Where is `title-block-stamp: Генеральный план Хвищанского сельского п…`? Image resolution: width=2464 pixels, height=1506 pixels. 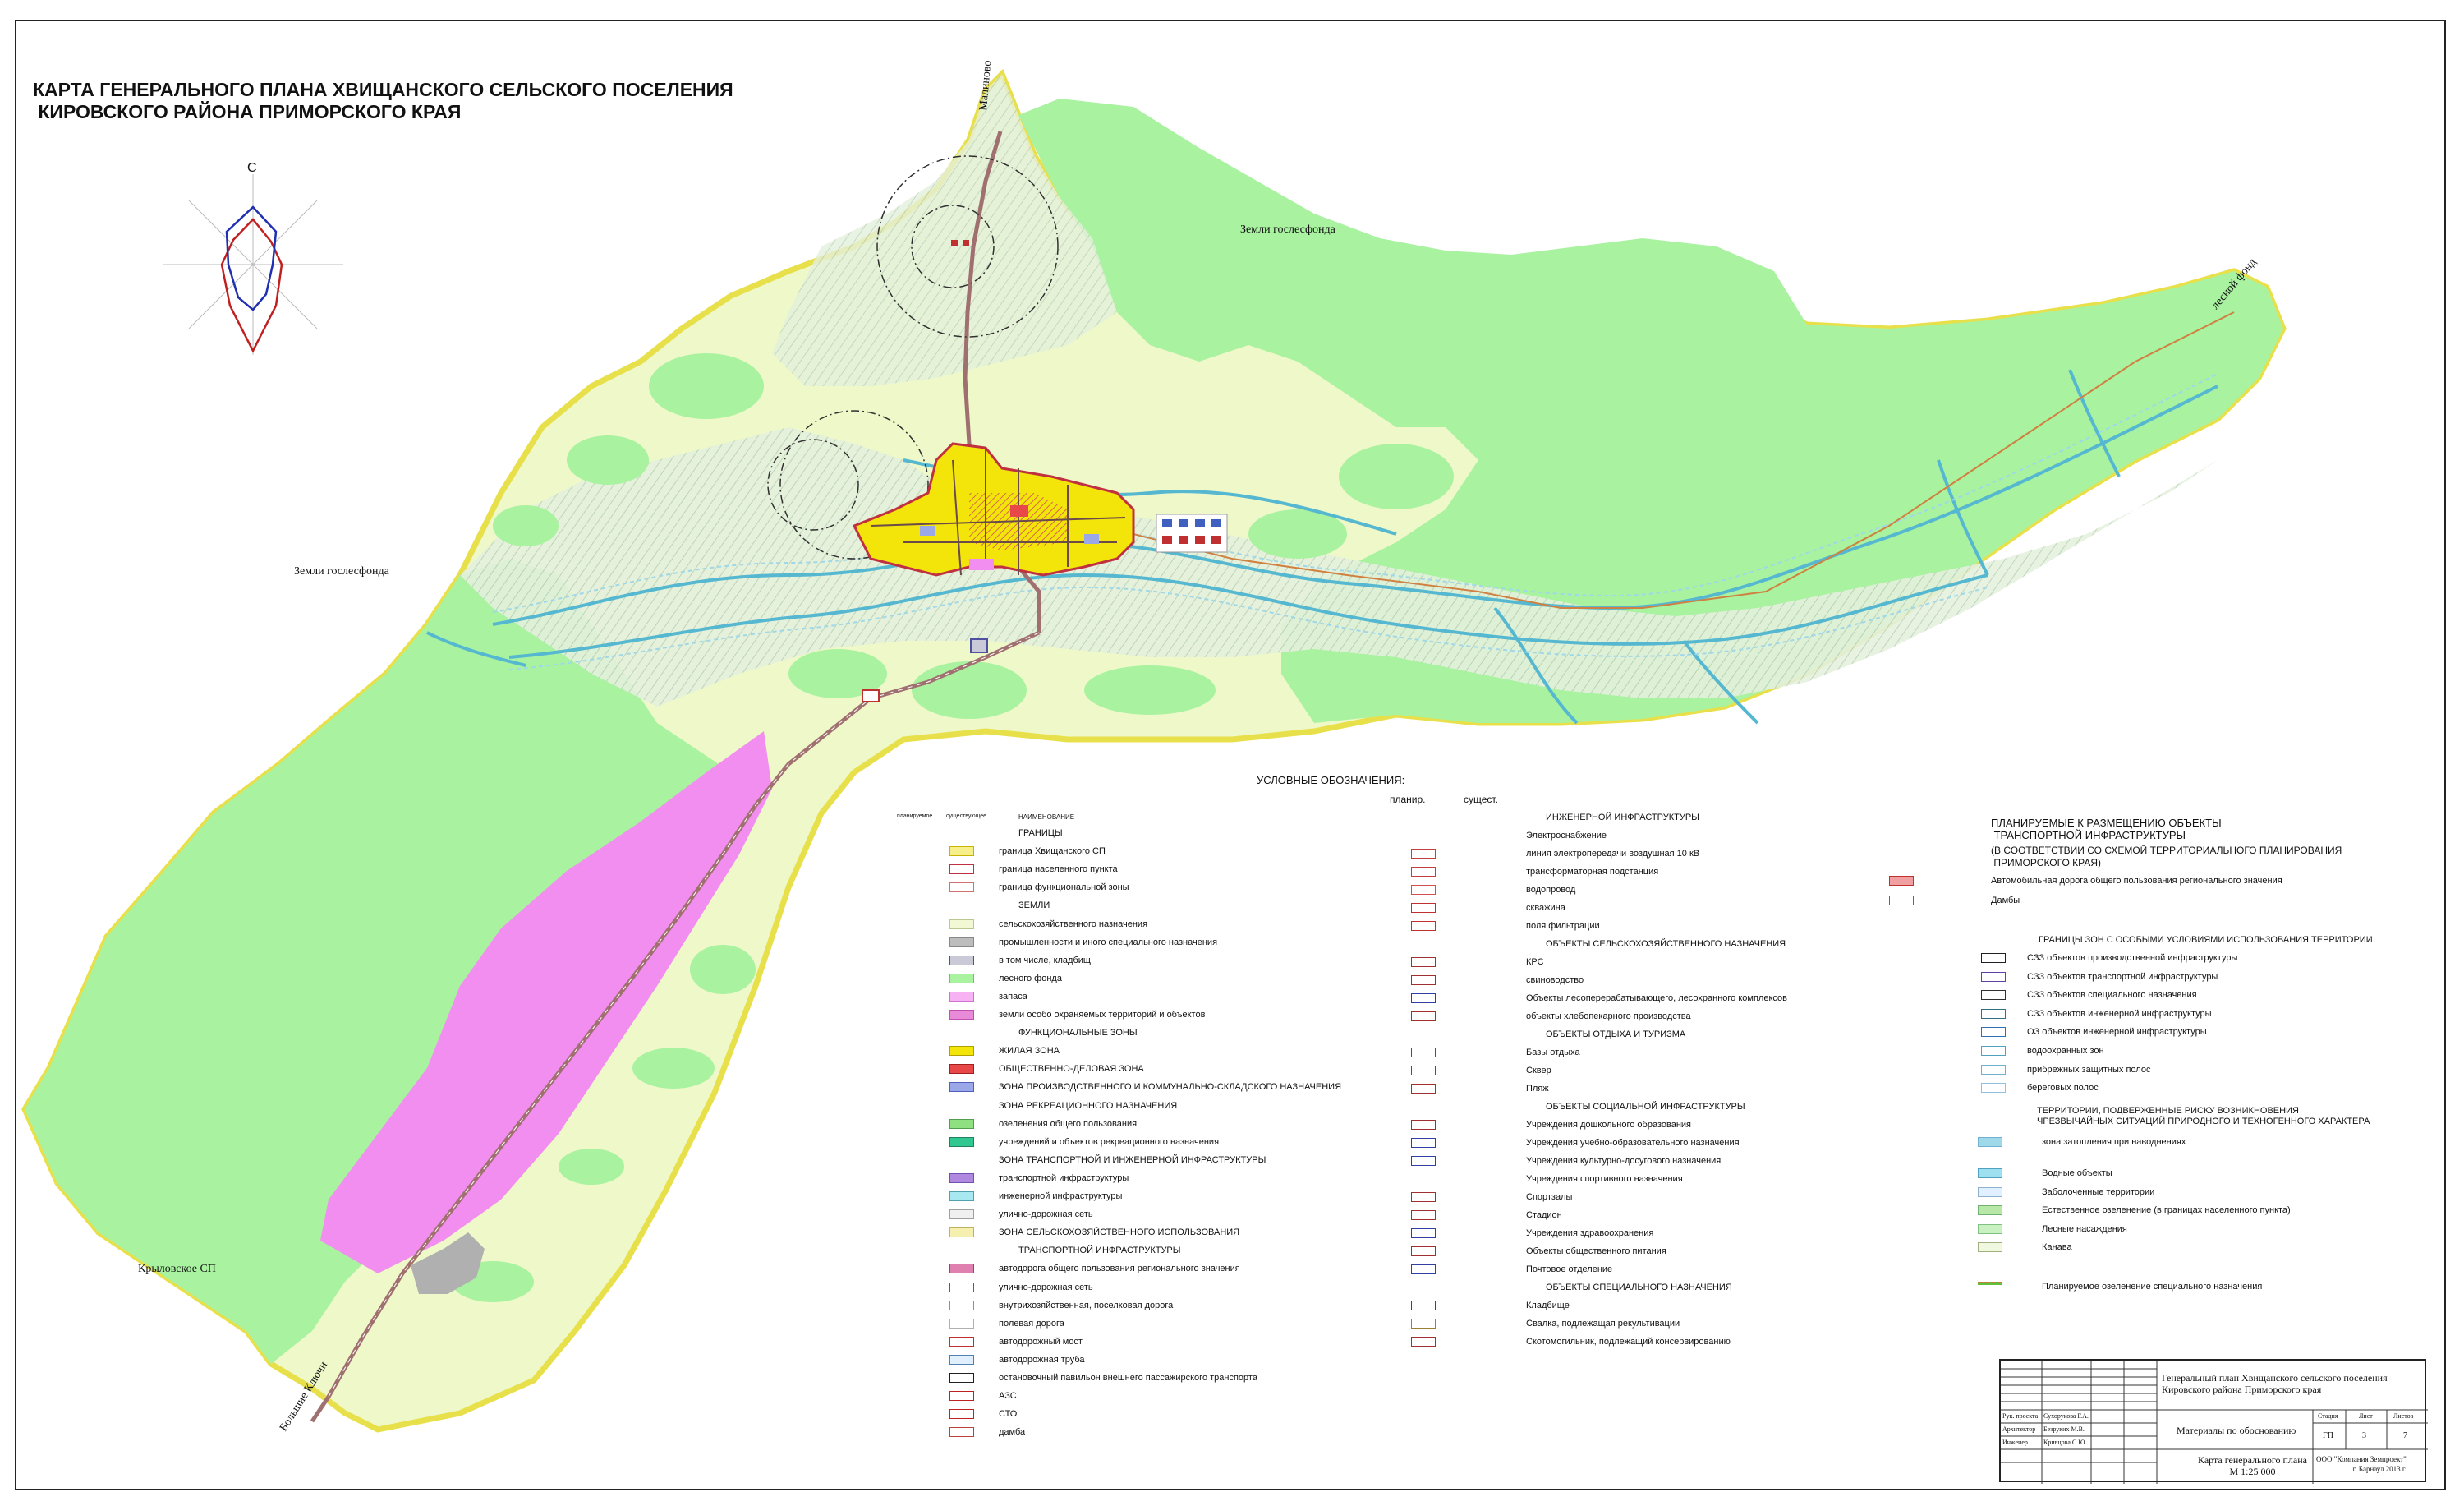
title-block-stamp: Генеральный план Хвищанского сельского п… is located at coordinates (2213, 1421).